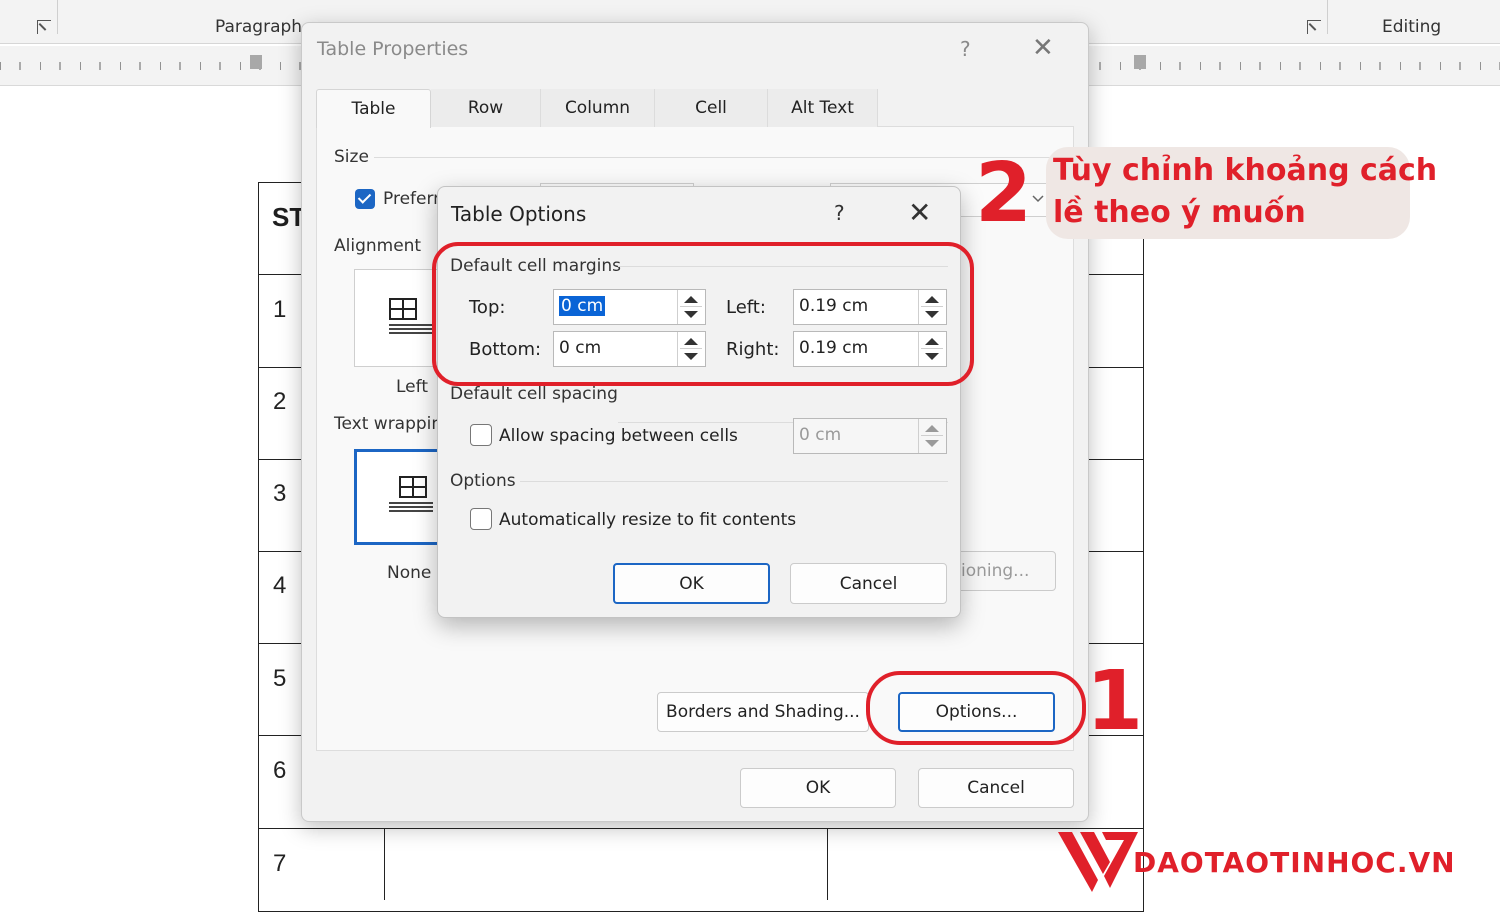 The height and width of the screenshot is (912, 1500). I want to click on tab-label: Row, so click(485, 108).